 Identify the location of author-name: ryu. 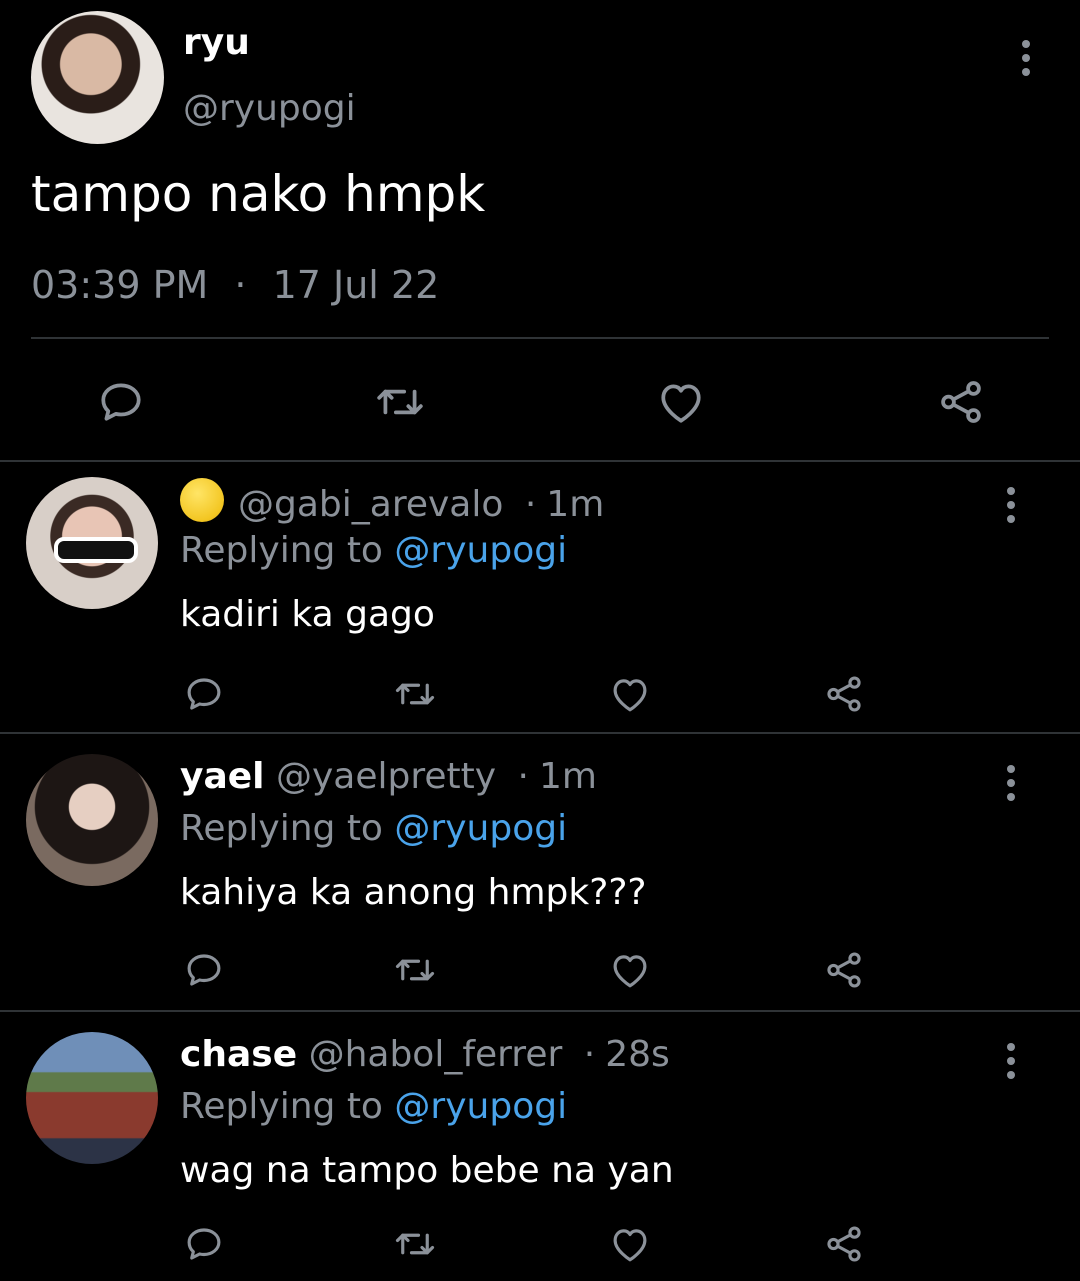
(216, 42).